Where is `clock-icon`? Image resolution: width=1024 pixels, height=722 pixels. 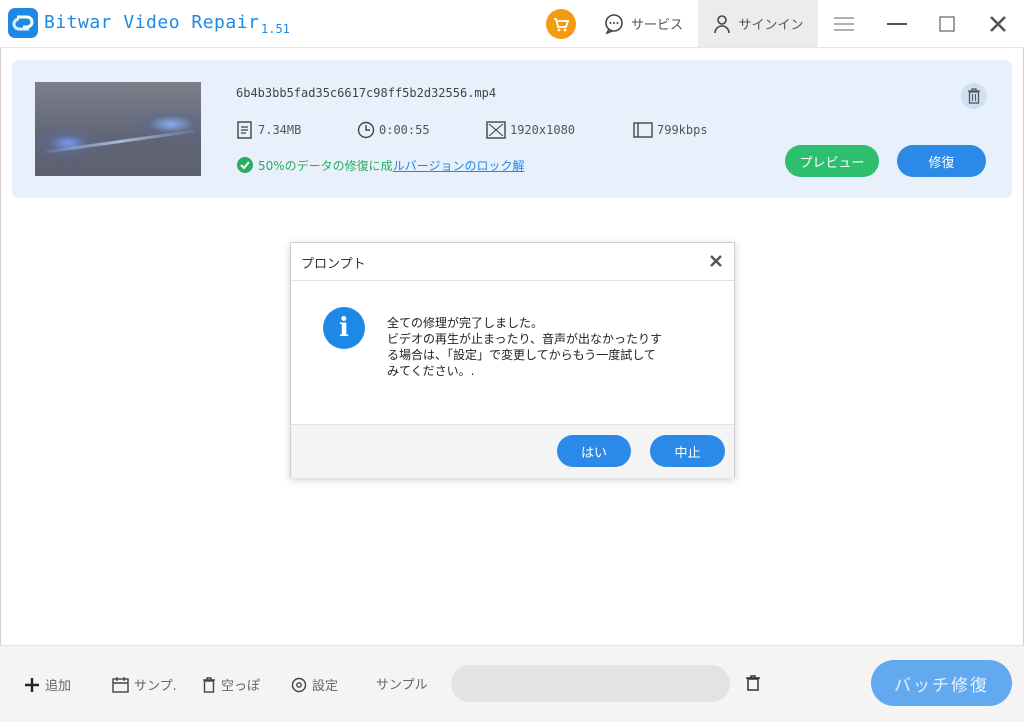
clock-icon is located at coordinates (366, 130).